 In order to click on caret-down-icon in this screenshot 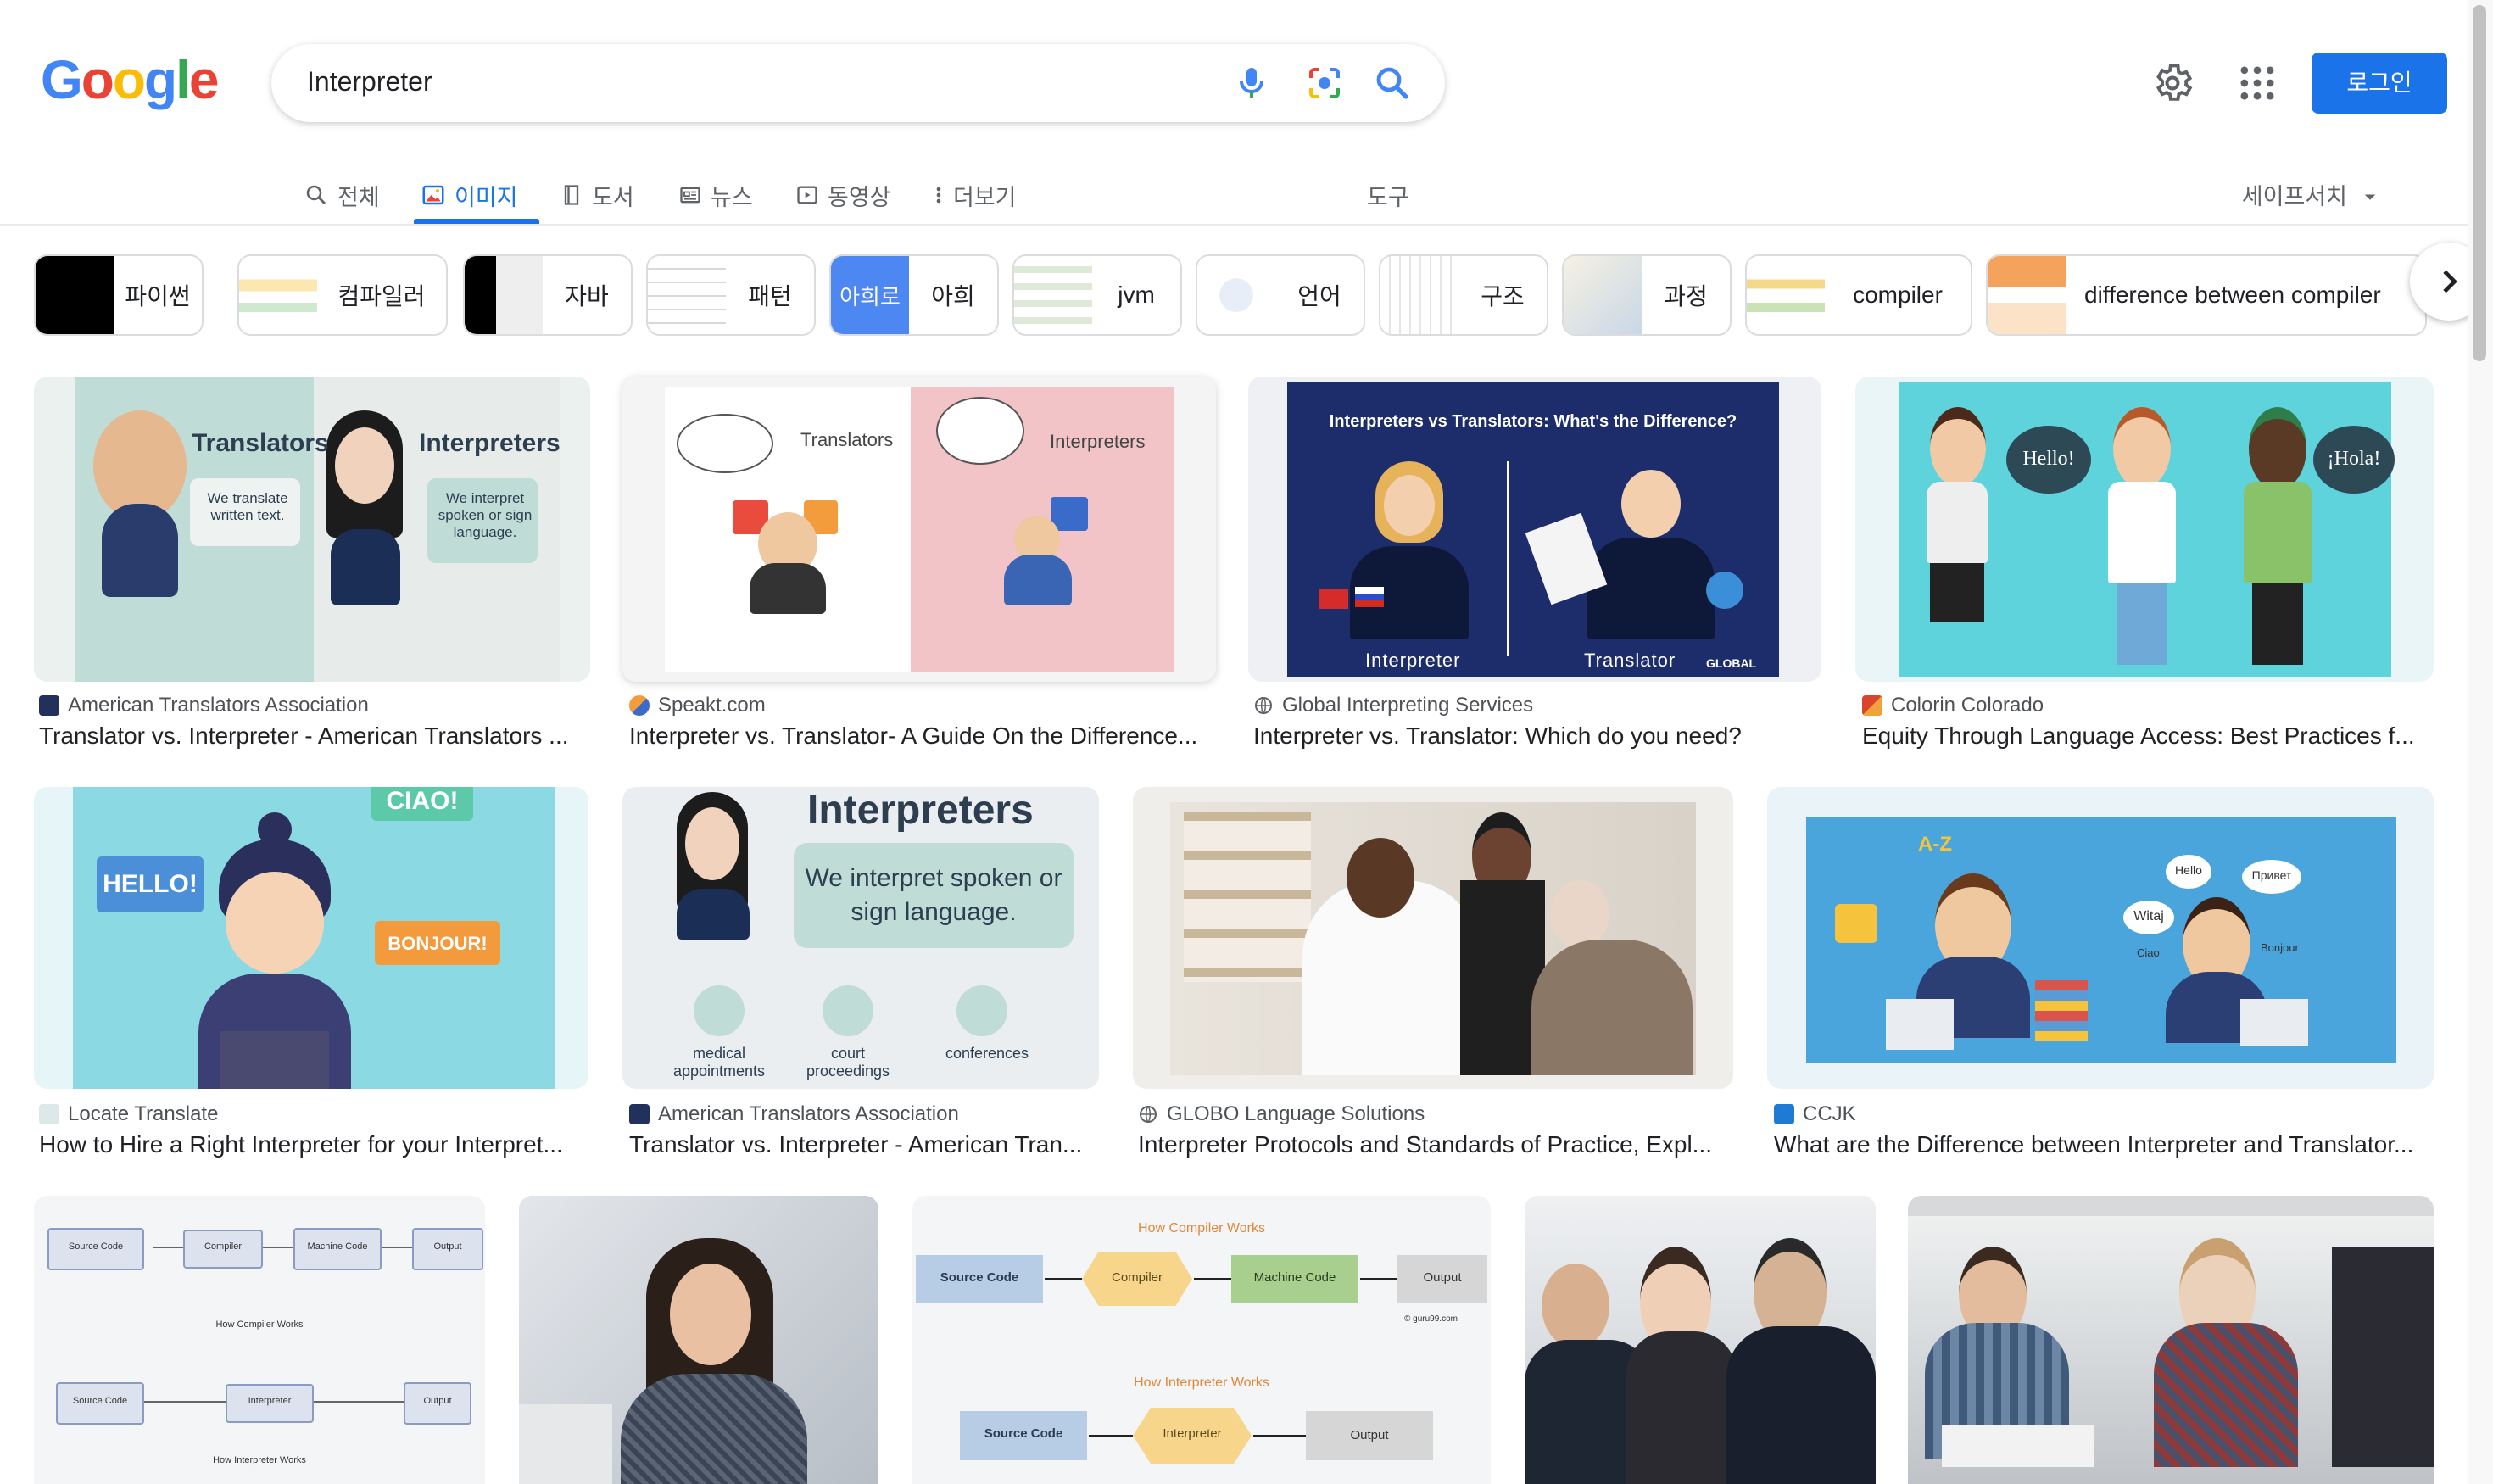, I will do `click(2370, 197)`.